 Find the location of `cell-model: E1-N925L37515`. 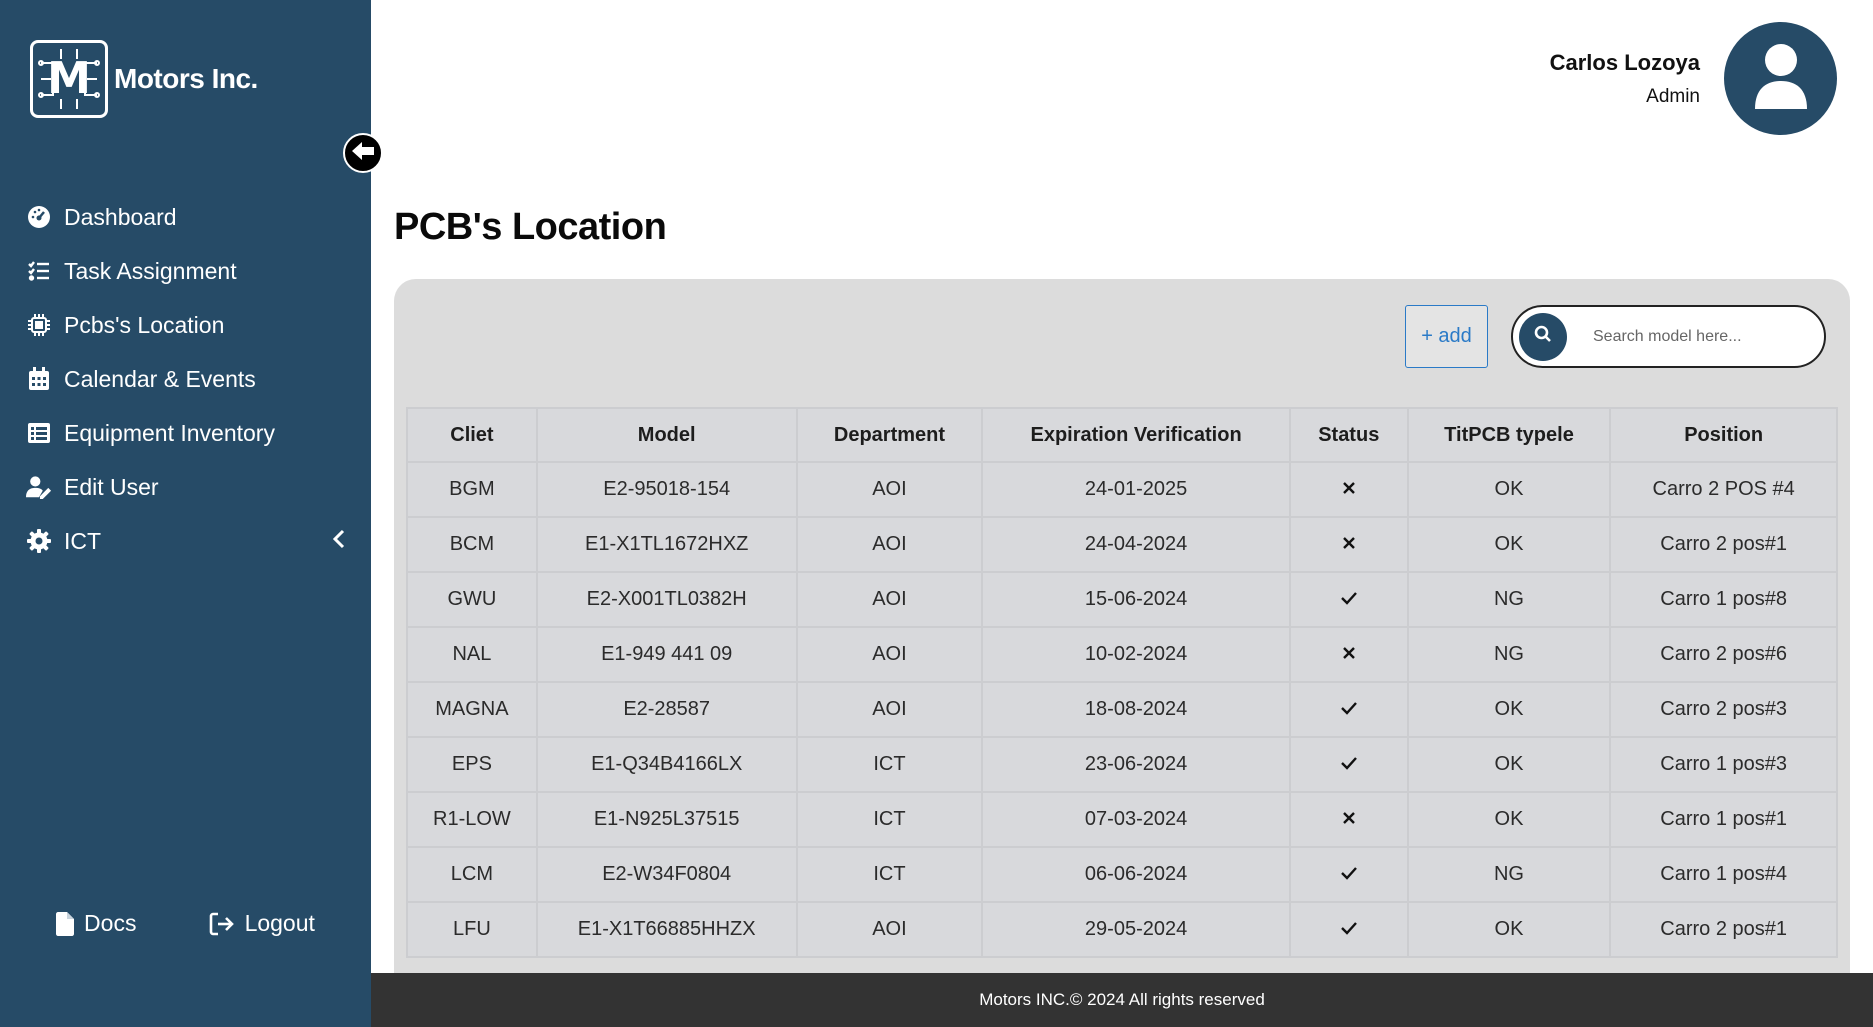

cell-model: E1-N925L37515 is located at coordinates (666, 819).